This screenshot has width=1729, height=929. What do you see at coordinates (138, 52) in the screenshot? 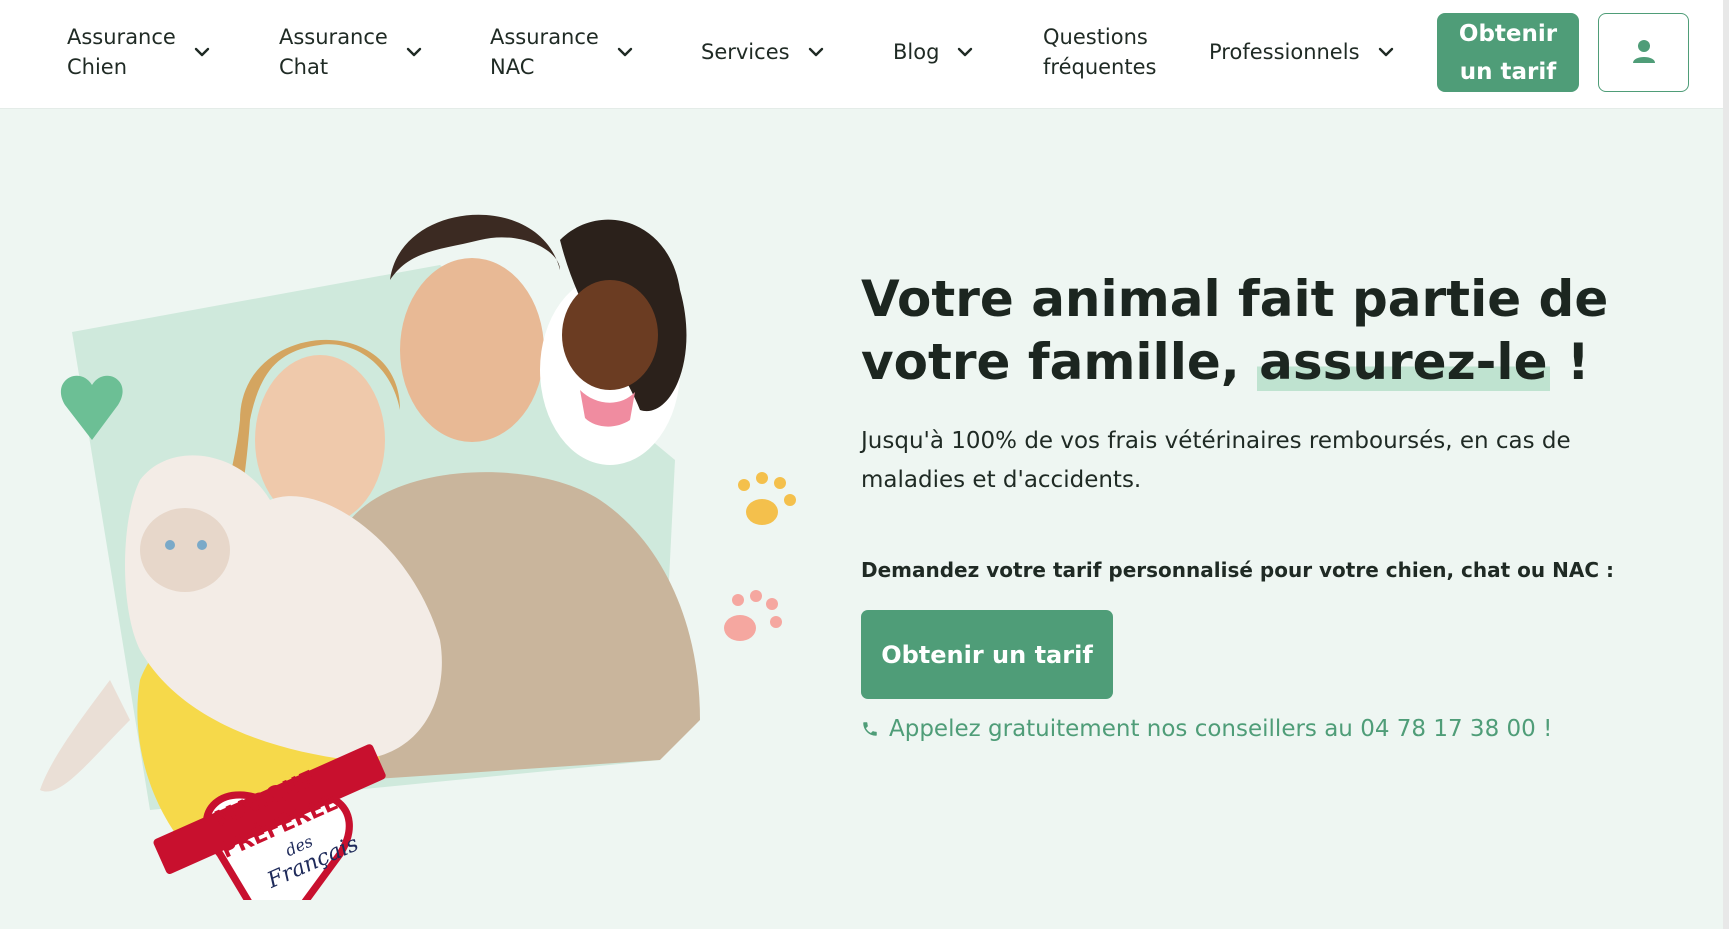
I see `nav-assurance-chien: Assurance Chien` at bounding box center [138, 52].